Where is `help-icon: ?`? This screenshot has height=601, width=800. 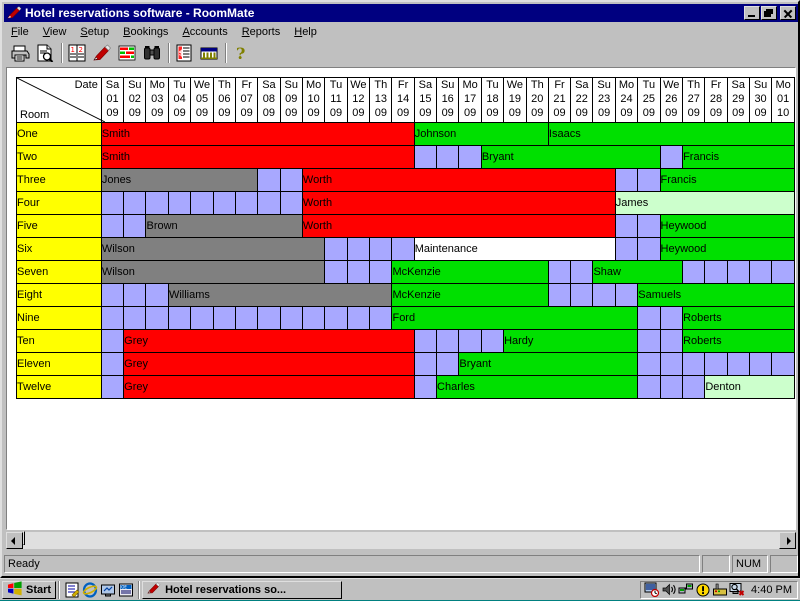 help-icon: ? is located at coordinates (241, 53).